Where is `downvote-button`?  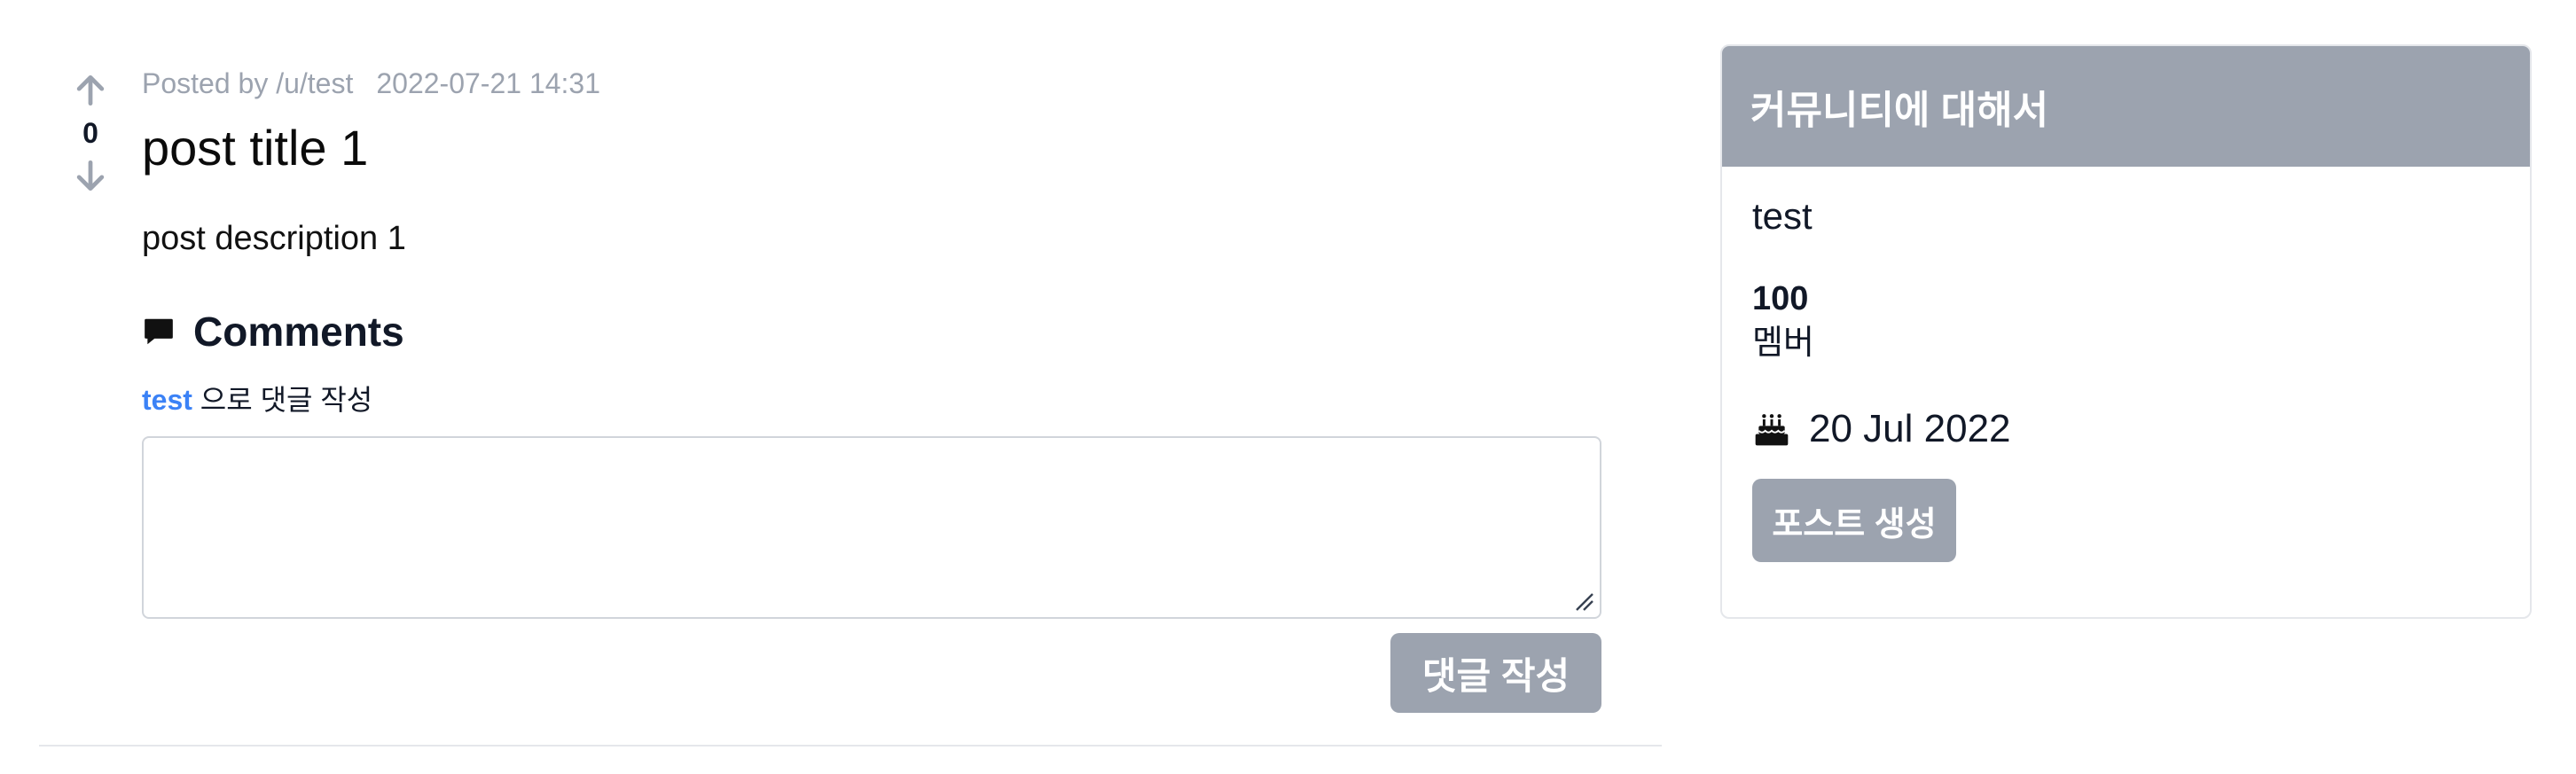 downvote-button is located at coordinates (90, 175).